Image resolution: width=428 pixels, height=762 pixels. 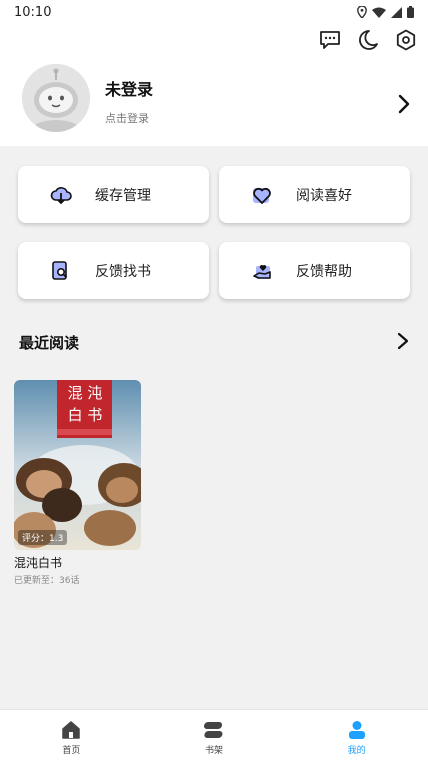 I want to click on robot-avatar-icon, so click(x=56, y=98).